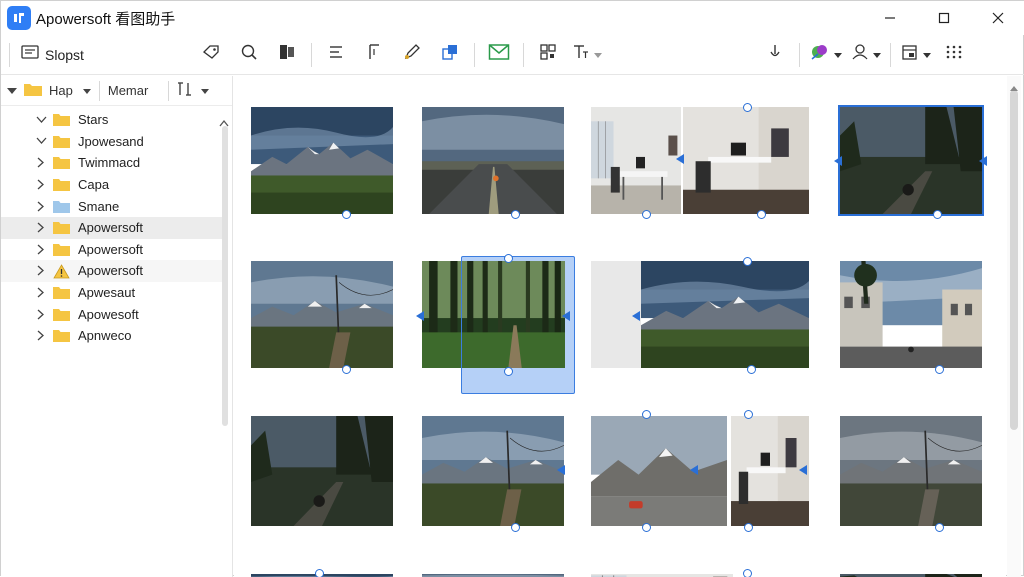  What do you see at coordinates (1014, 260) in the screenshot?
I see `scrollbar-thumb` at bounding box center [1014, 260].